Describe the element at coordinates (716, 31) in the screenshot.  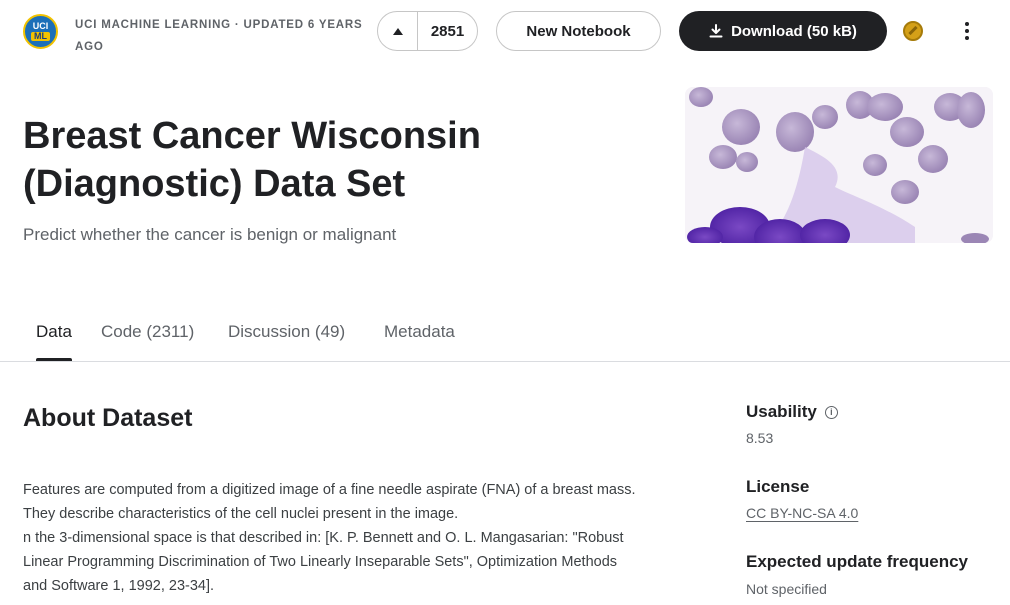
I see `download-icon` at that location.